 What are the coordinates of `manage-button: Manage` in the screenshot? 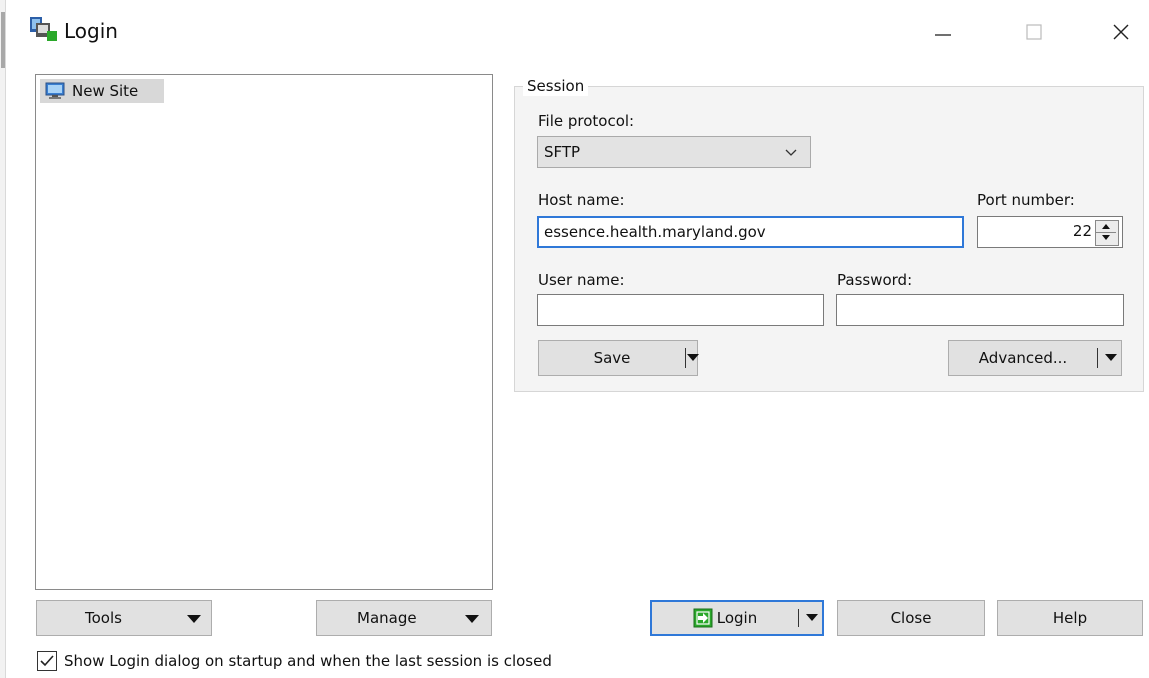 It's located at (404, 618).